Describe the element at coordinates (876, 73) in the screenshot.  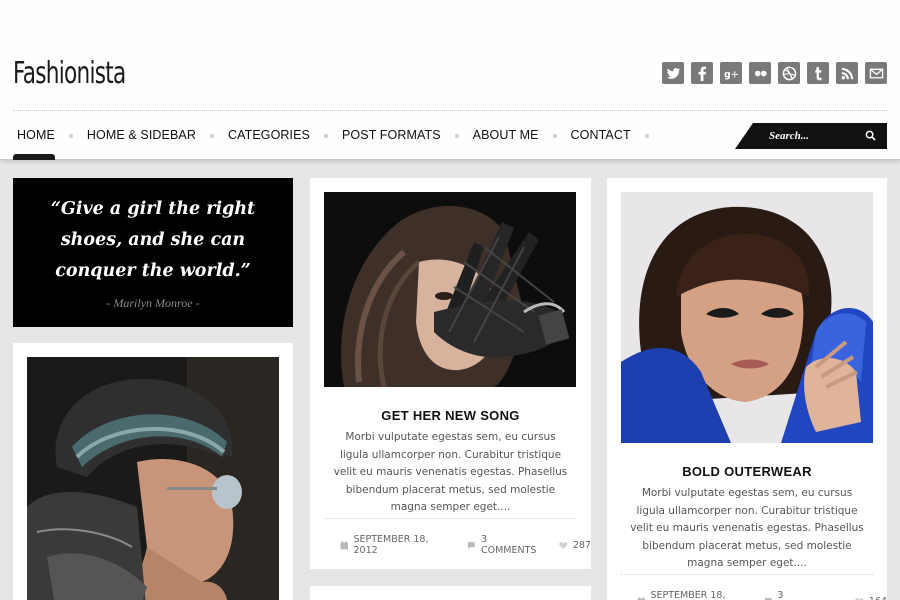
I see `email-icon` at that location.